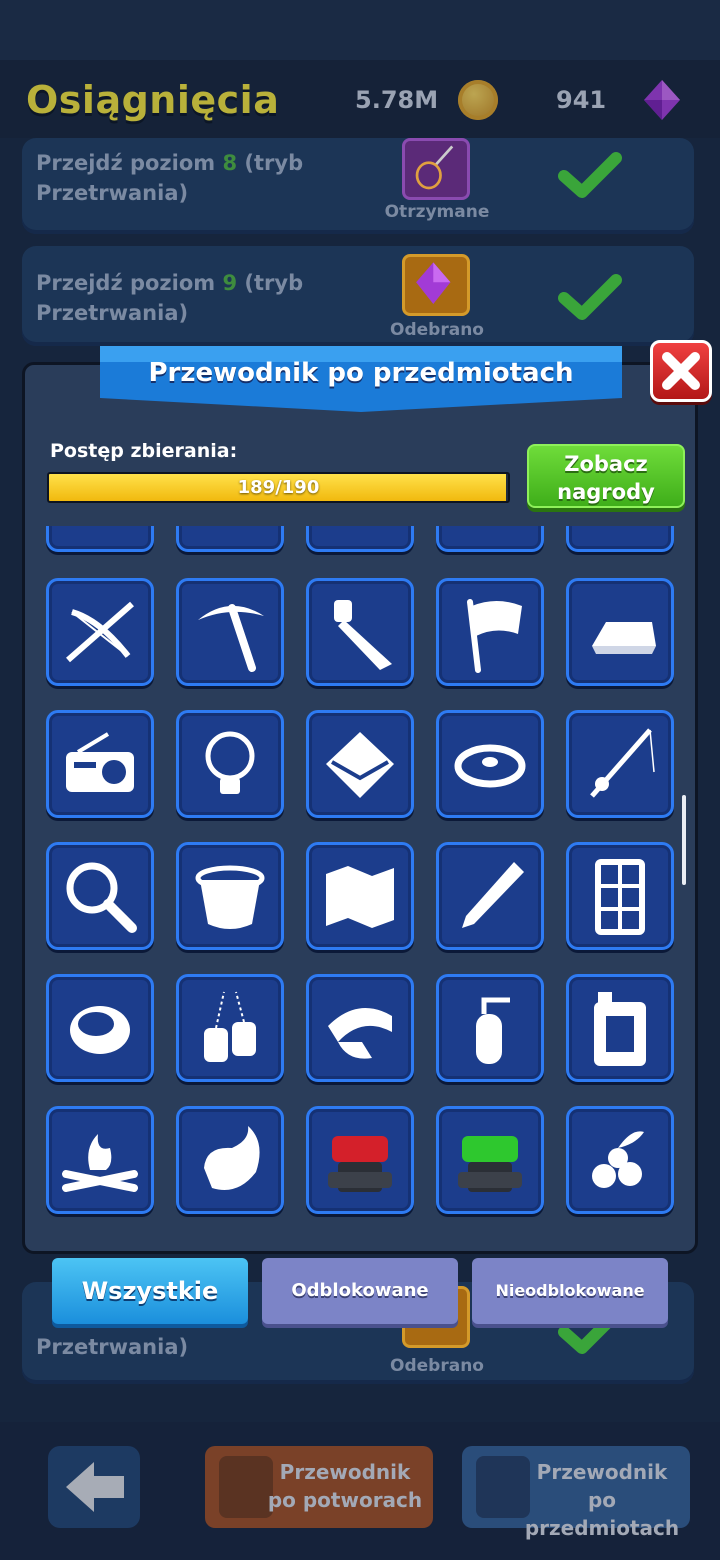 This screenshot has width=720, height=1560. I want to click on progress-label: Postęp zbierania:, so click(144, 451).